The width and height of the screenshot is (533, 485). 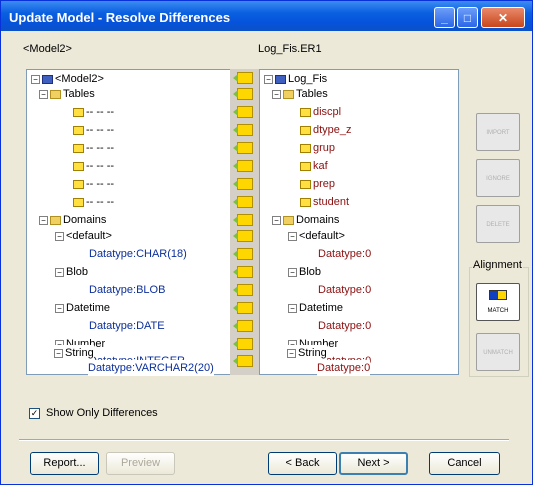 I want to click on back-button: < Back, so click(x=302, y=463).